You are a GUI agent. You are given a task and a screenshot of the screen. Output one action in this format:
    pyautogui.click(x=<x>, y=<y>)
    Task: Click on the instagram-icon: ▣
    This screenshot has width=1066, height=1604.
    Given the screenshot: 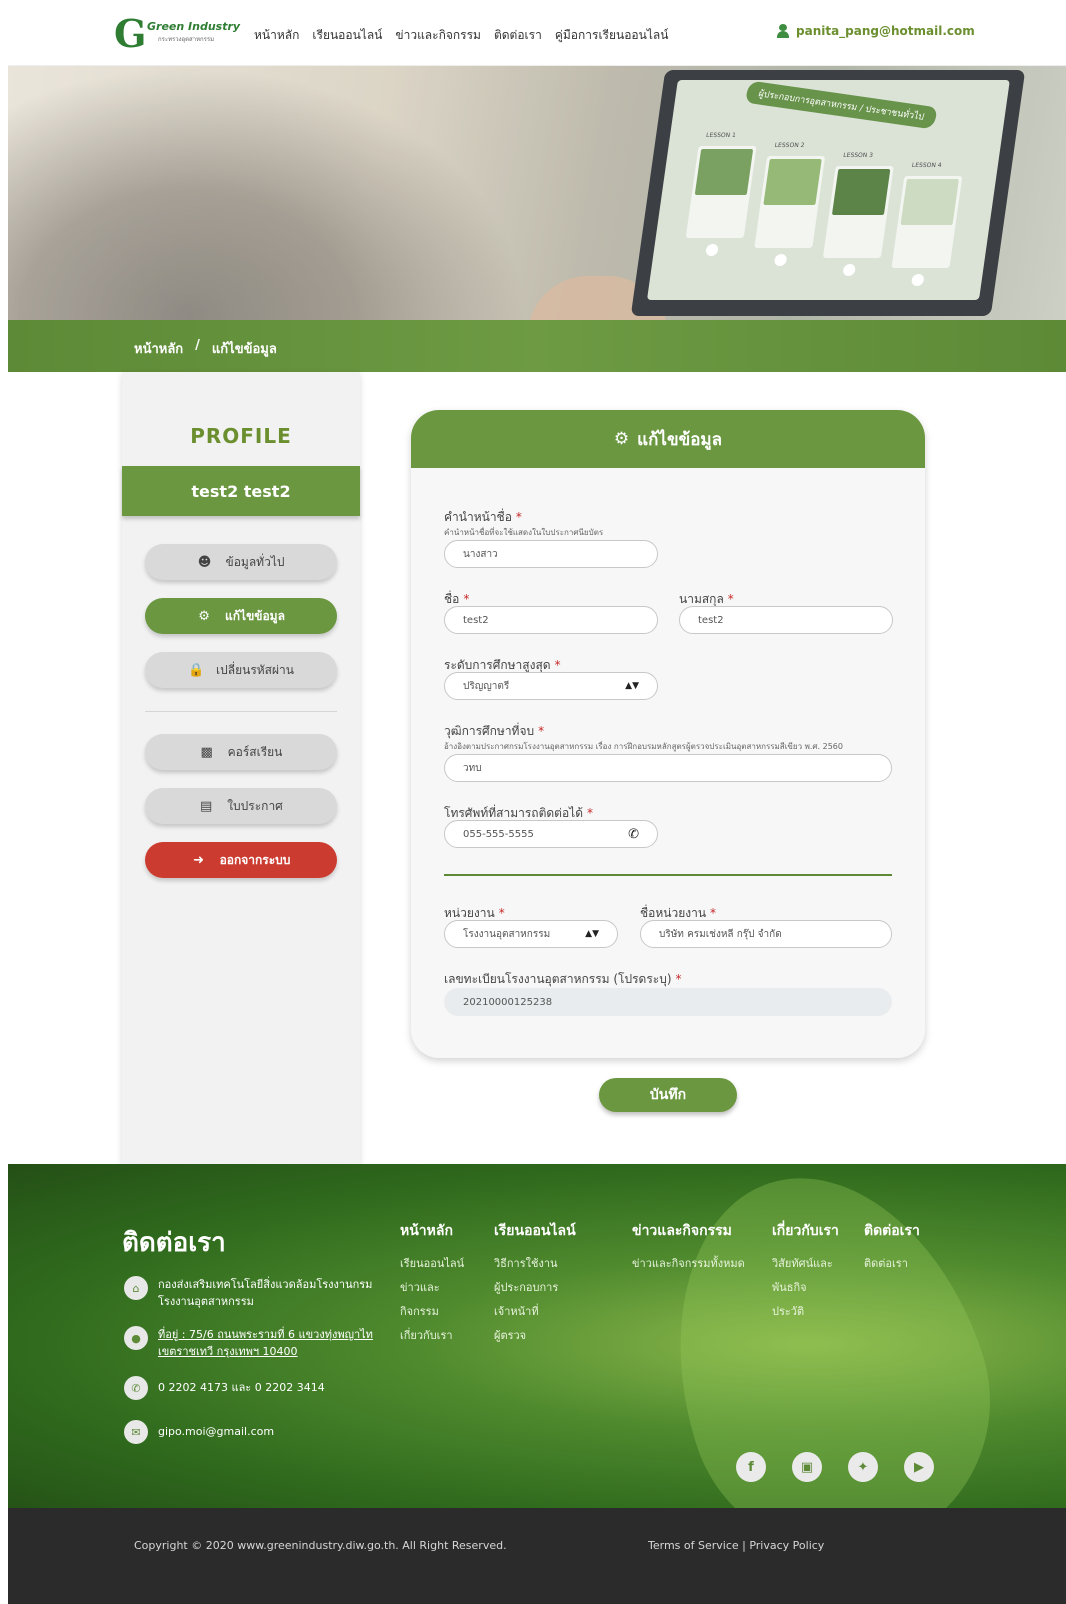 What is the action you would take?
    pyautogui.click(x=807, y=1467)
    